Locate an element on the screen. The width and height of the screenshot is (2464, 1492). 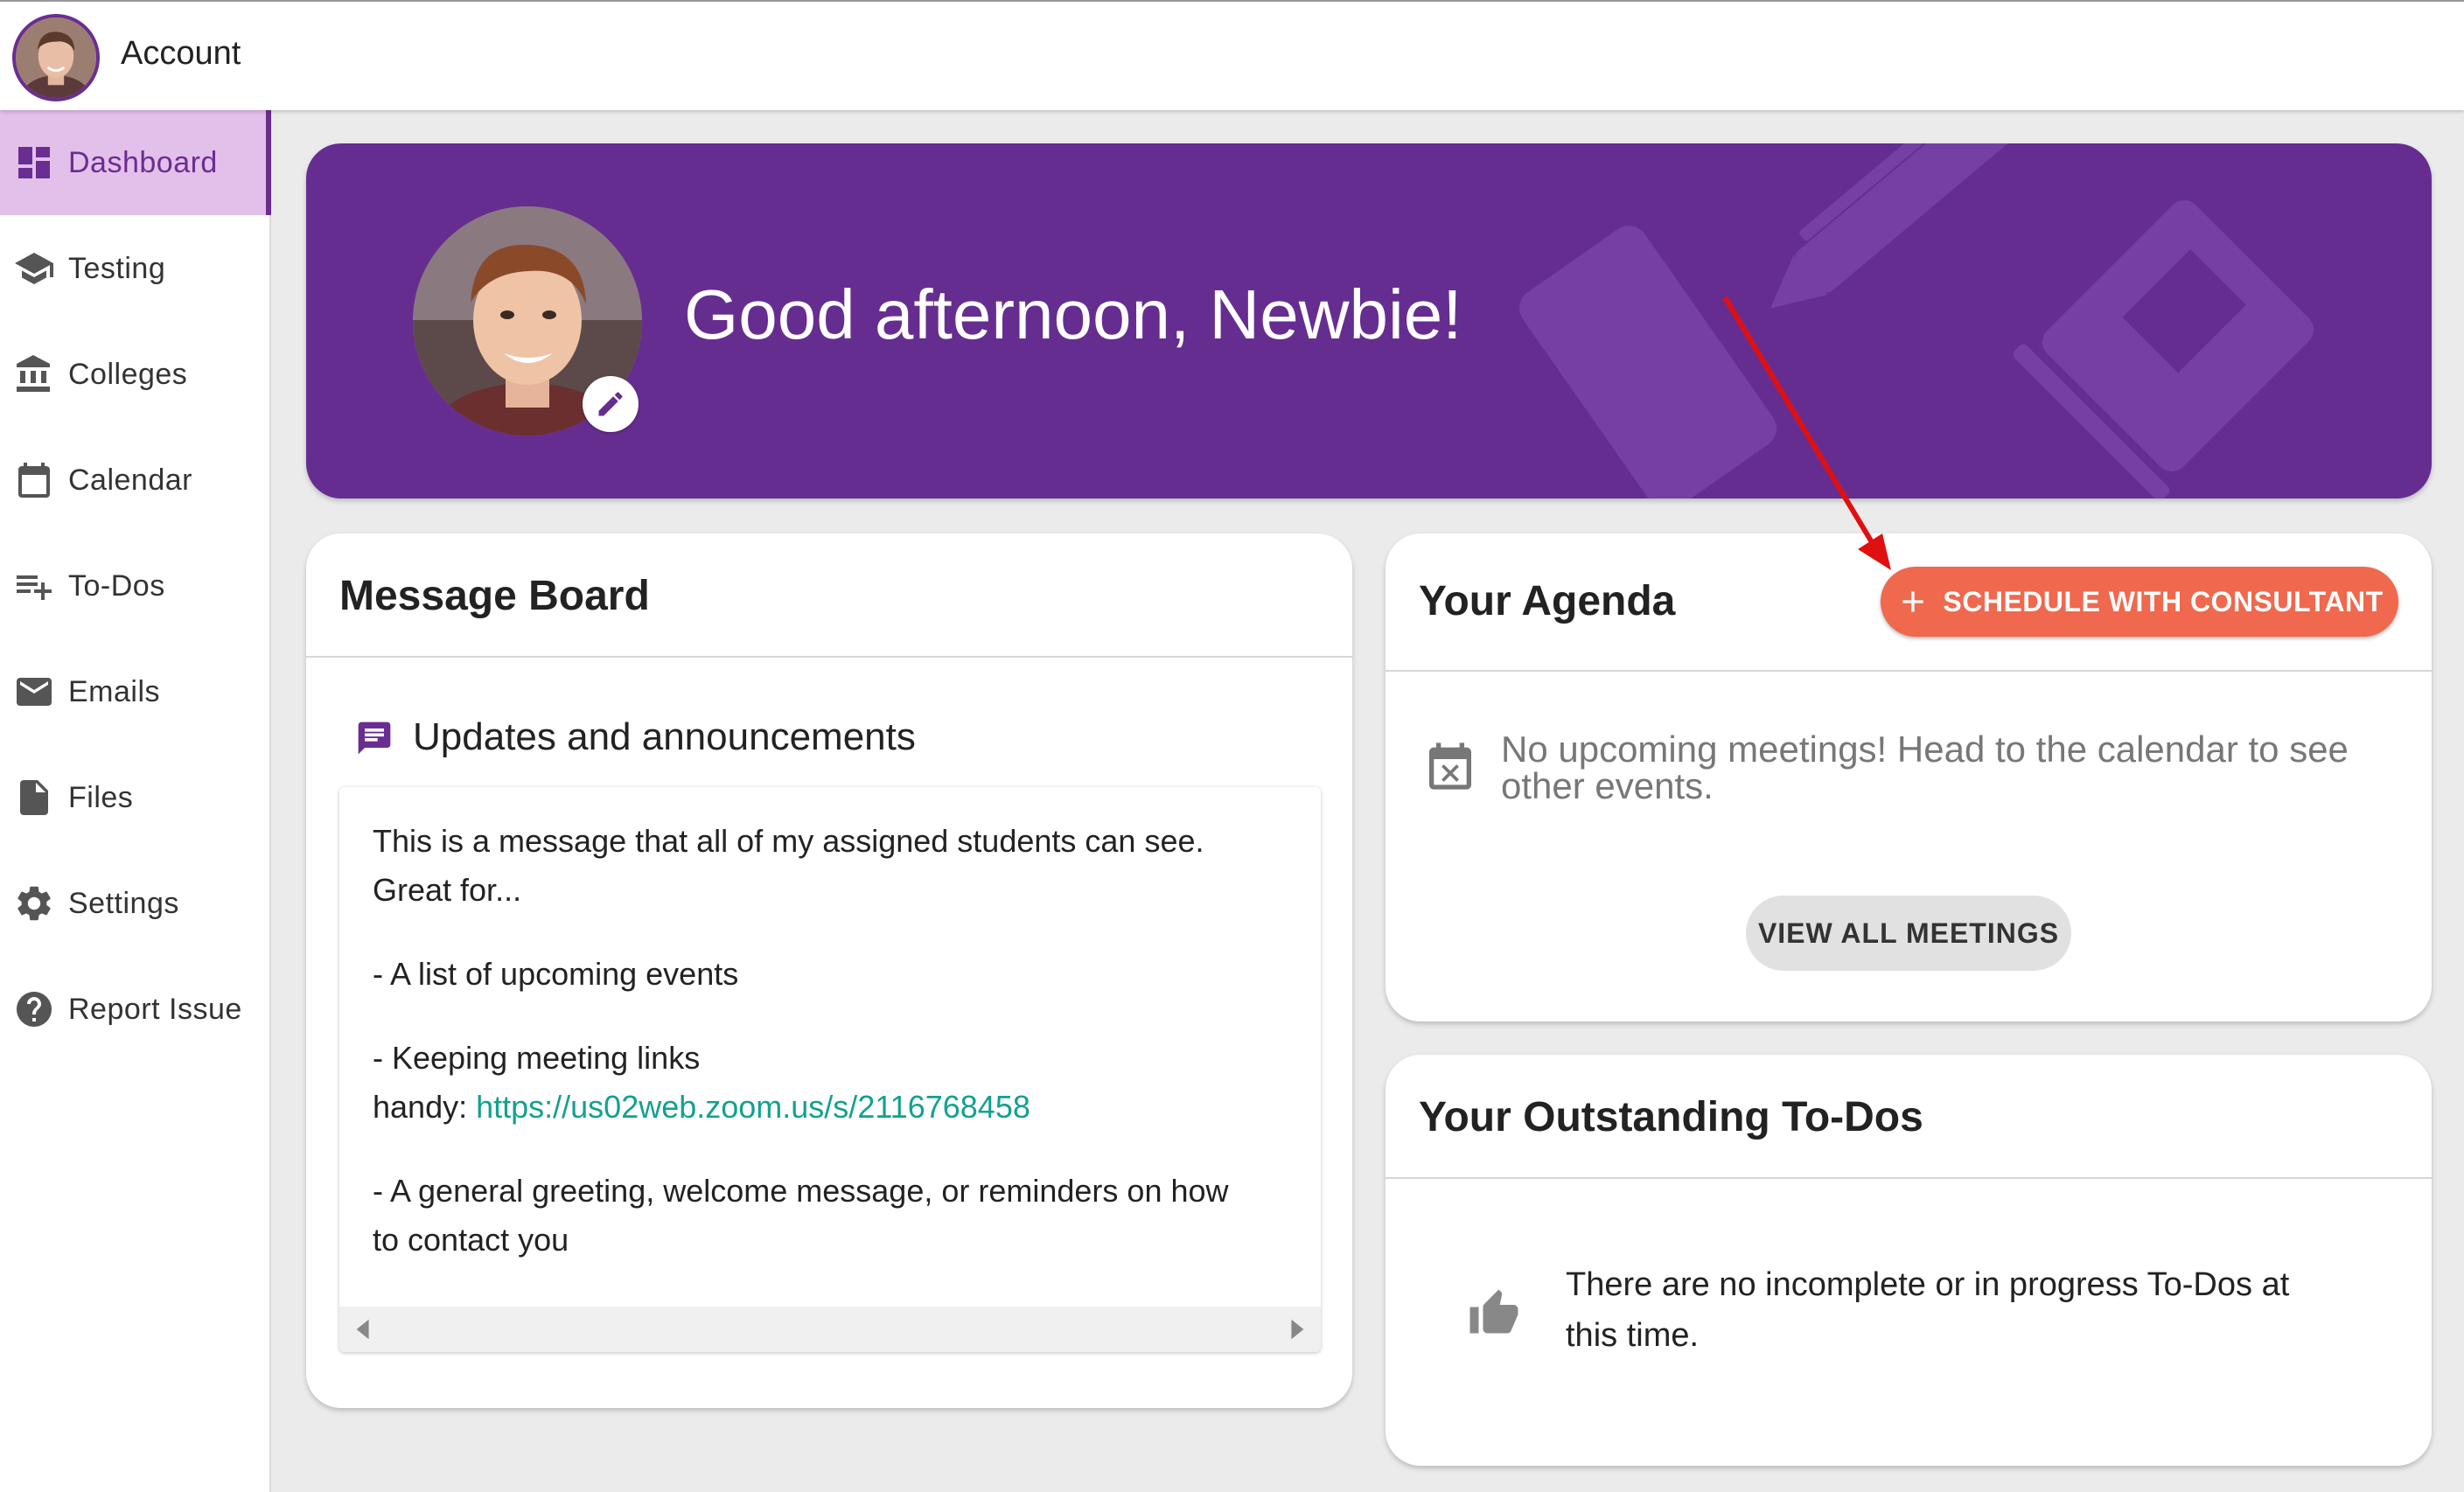
sidebar-item-settings: Settings is located at coordinates (135, 903).